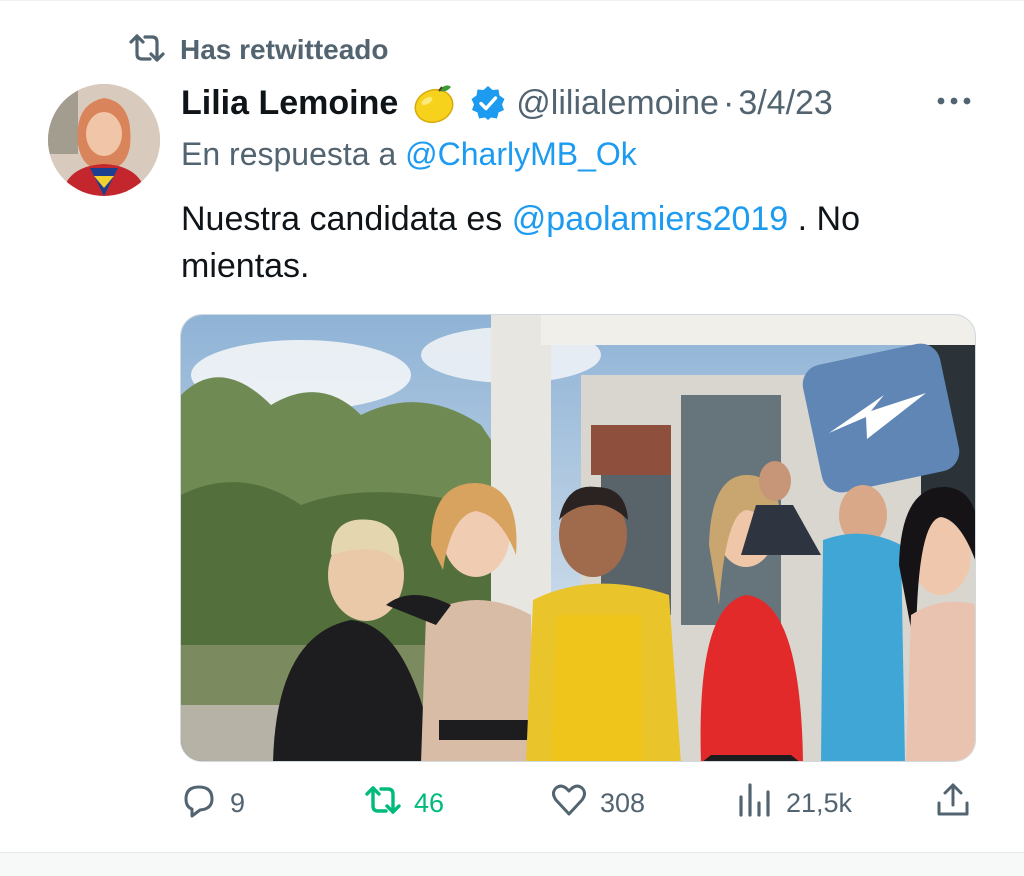 This screenshot has width=1024, height=876. What do you see at coordinates (289, 154) in the screenshot?
I see `reply-prefix: En respuesta a` at bounding box center [289, 154].